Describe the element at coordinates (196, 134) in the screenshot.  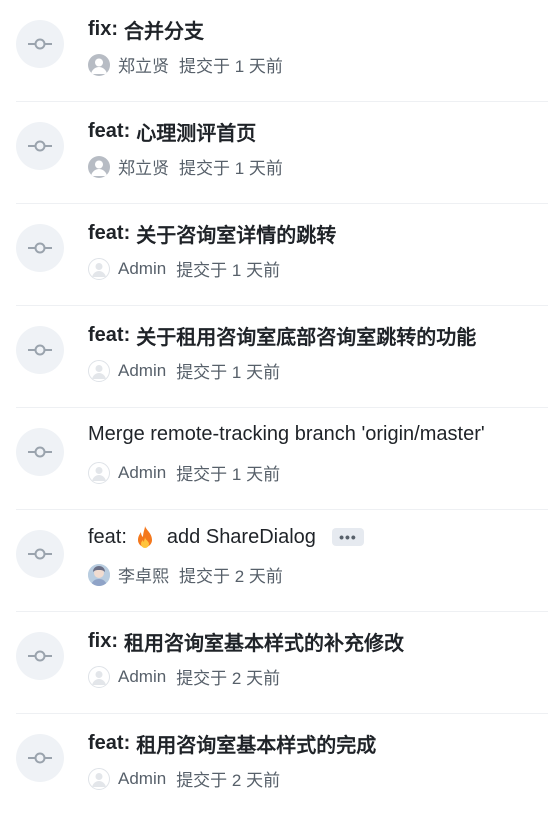
I see `commit-message: 心理测评首页` at that location.